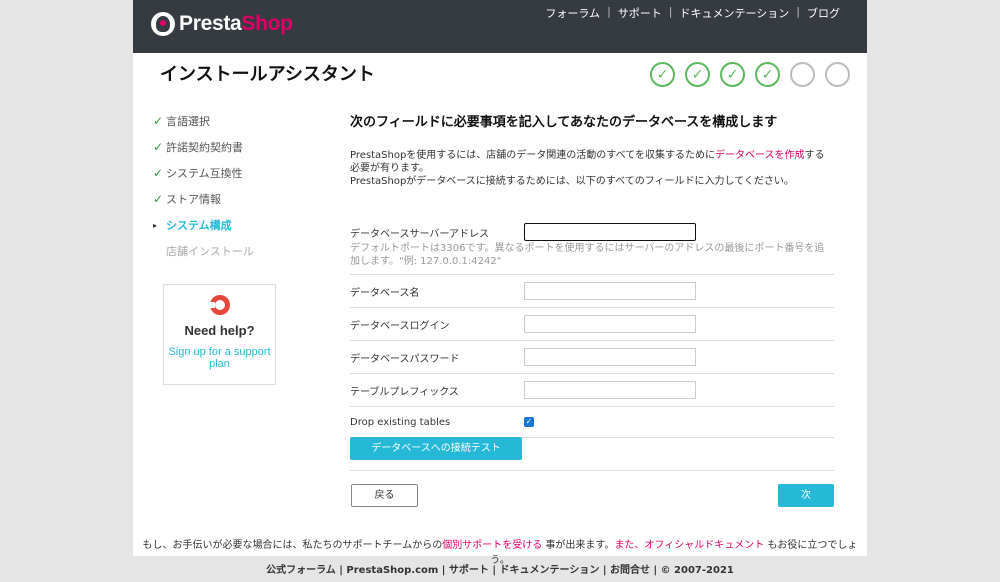  Describe the element at coordinates (760, 155) in the screenshot. I see `create-database-link: データベースを作成` at that location.